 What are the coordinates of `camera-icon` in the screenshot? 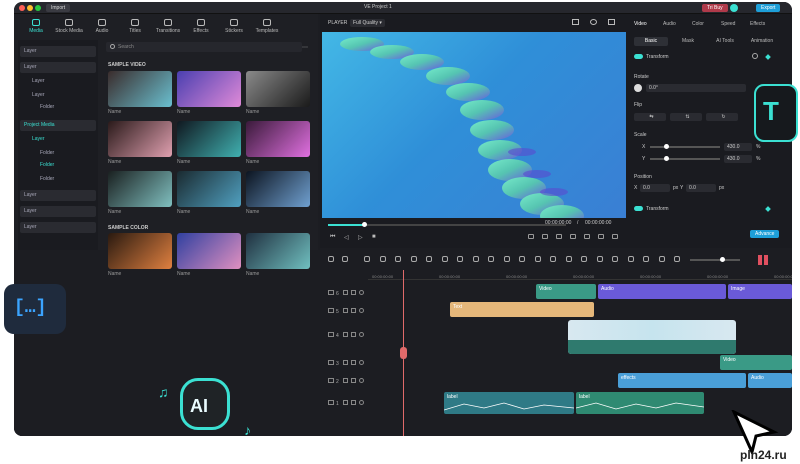 It's located at (573, 236).